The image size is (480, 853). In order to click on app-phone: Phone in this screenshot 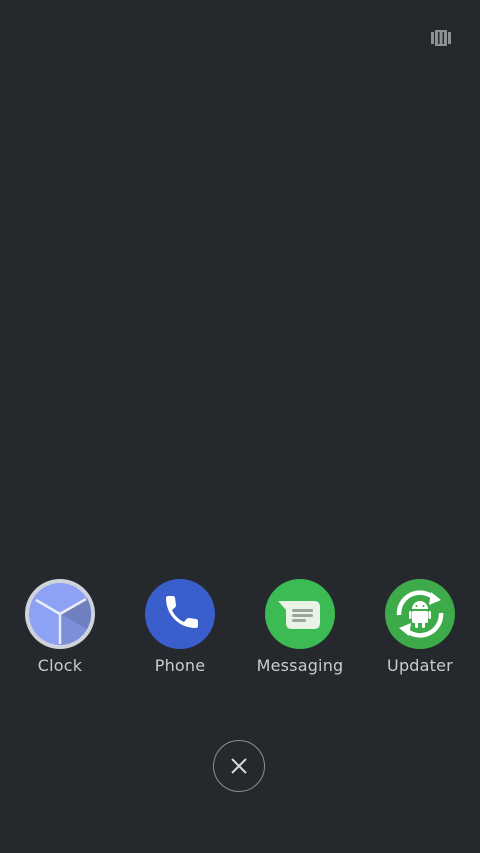, I will do `click(180, 631)`.